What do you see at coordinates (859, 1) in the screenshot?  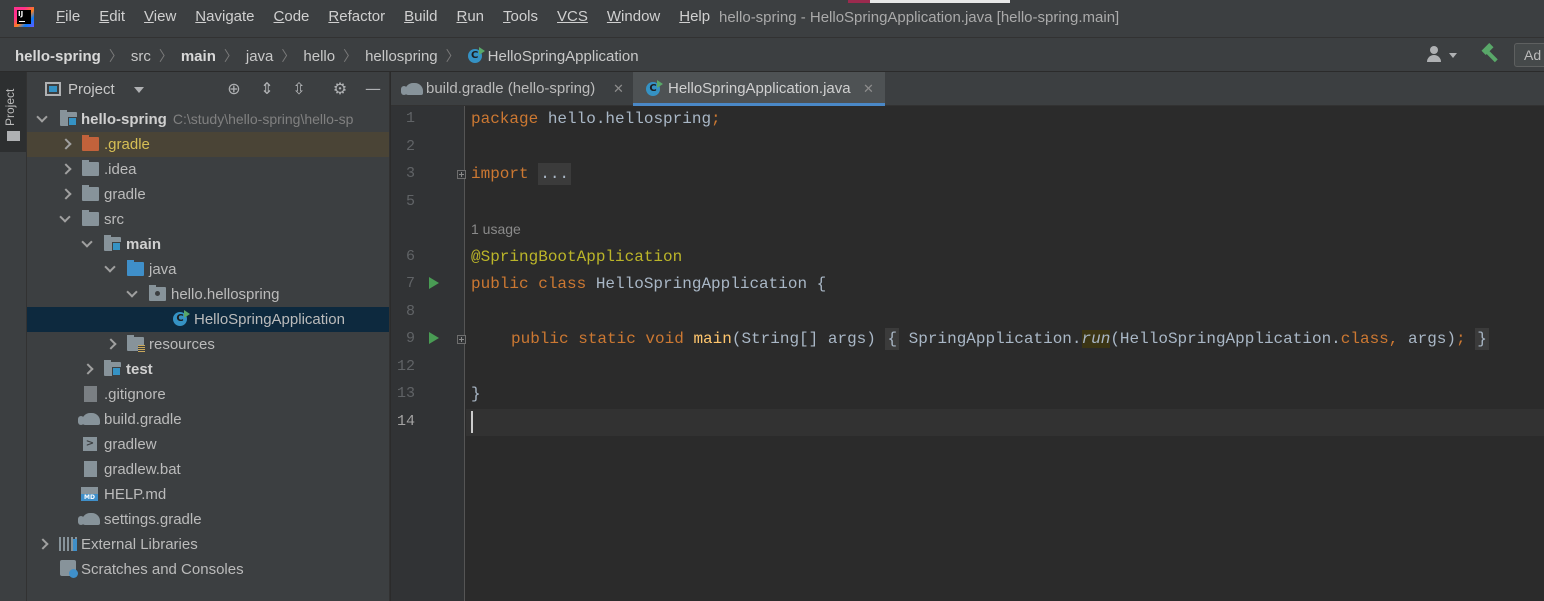 I see `title-accent-stripe` at bounding box center [859, 1].